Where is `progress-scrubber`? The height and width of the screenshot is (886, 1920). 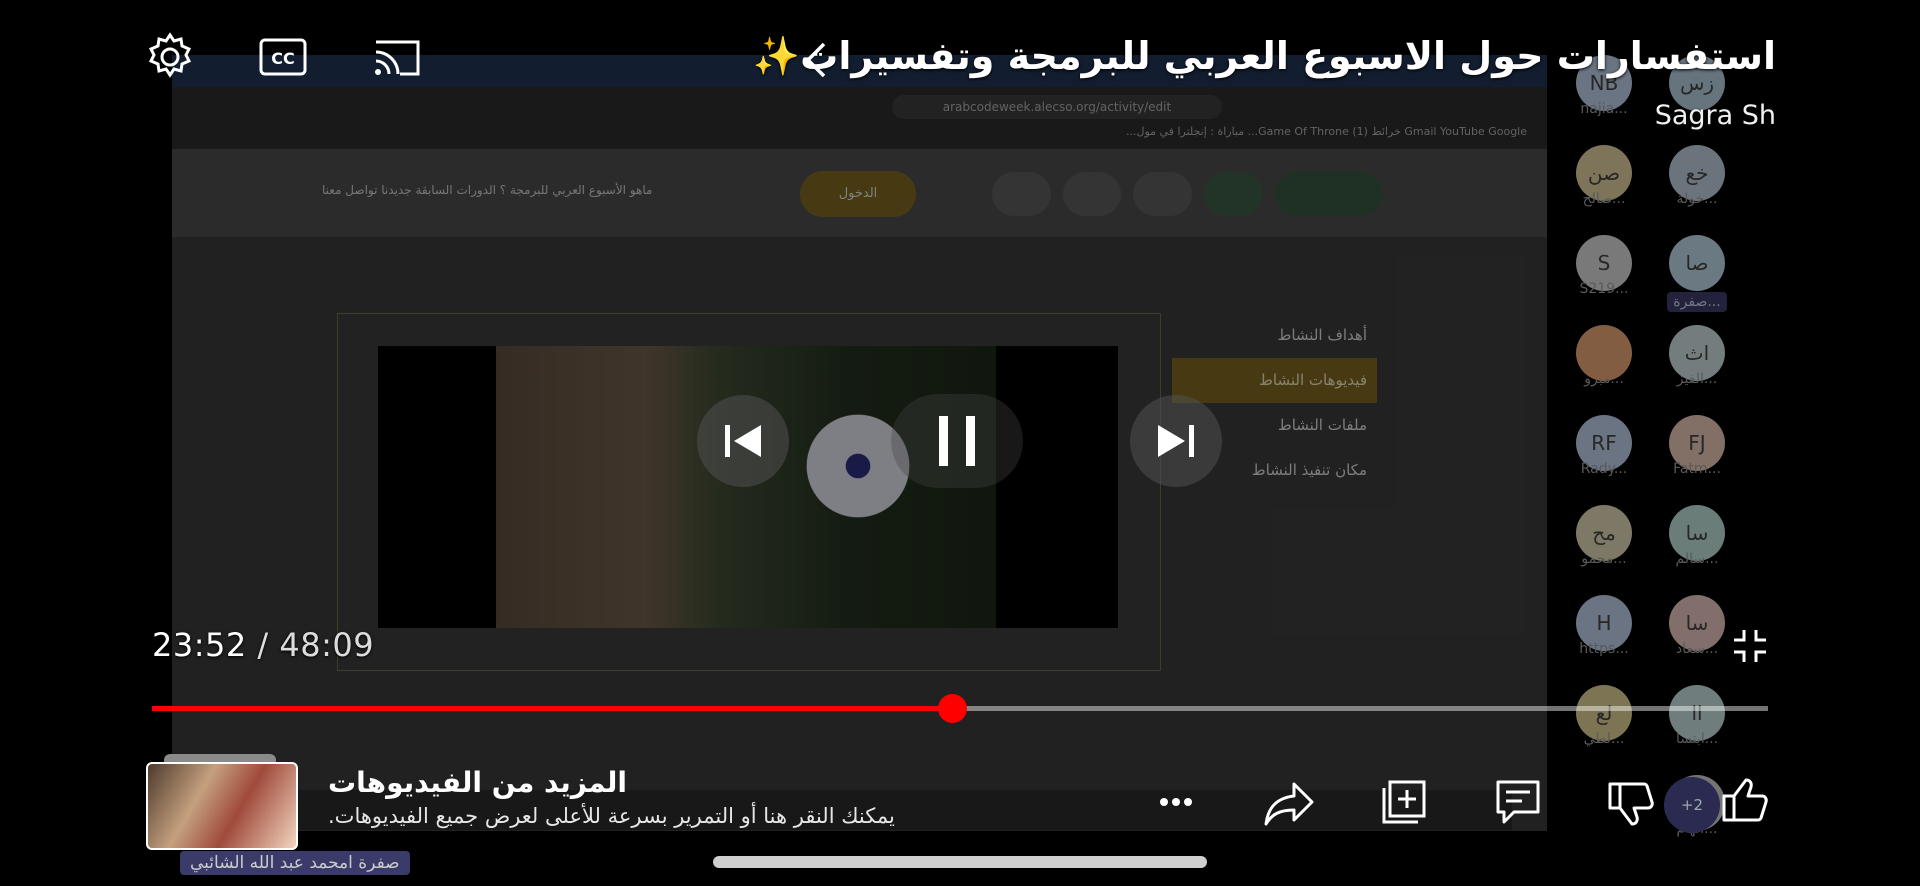
progress-scrubber is located at coordinates (952, 708).